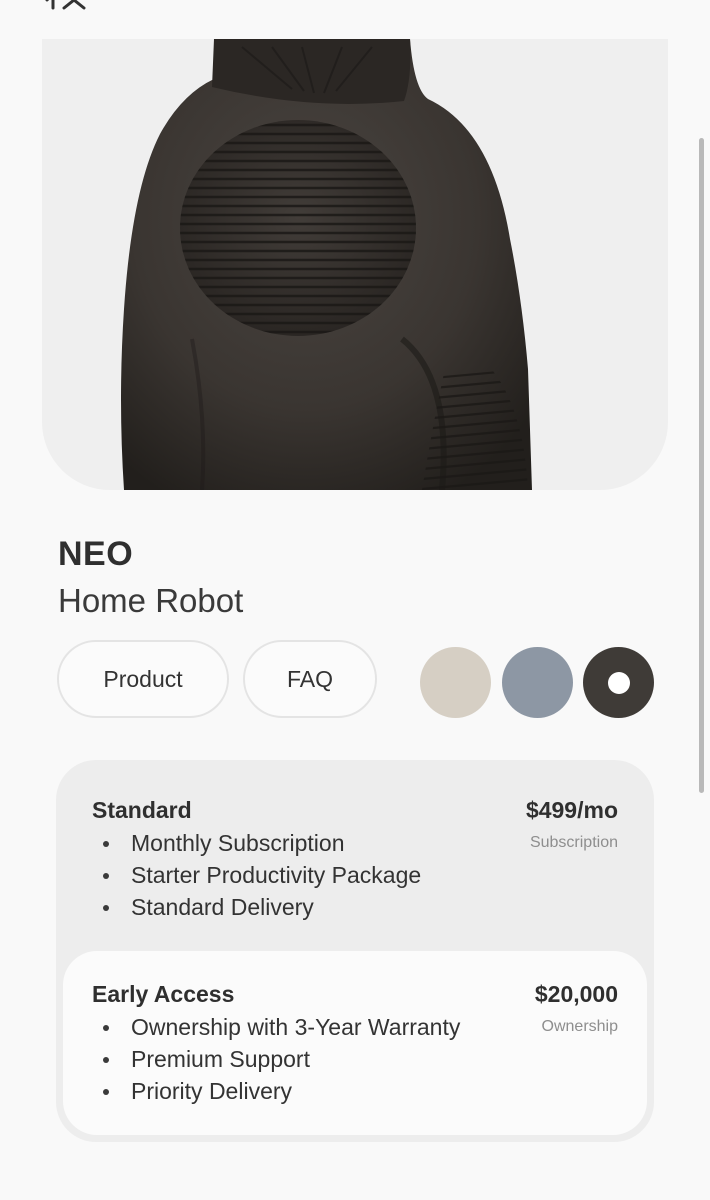 The image size is (710, 1200). Describe the element at coordinates (573, 842) in the screenshot. I see `plan-type: Subscription` at that location.